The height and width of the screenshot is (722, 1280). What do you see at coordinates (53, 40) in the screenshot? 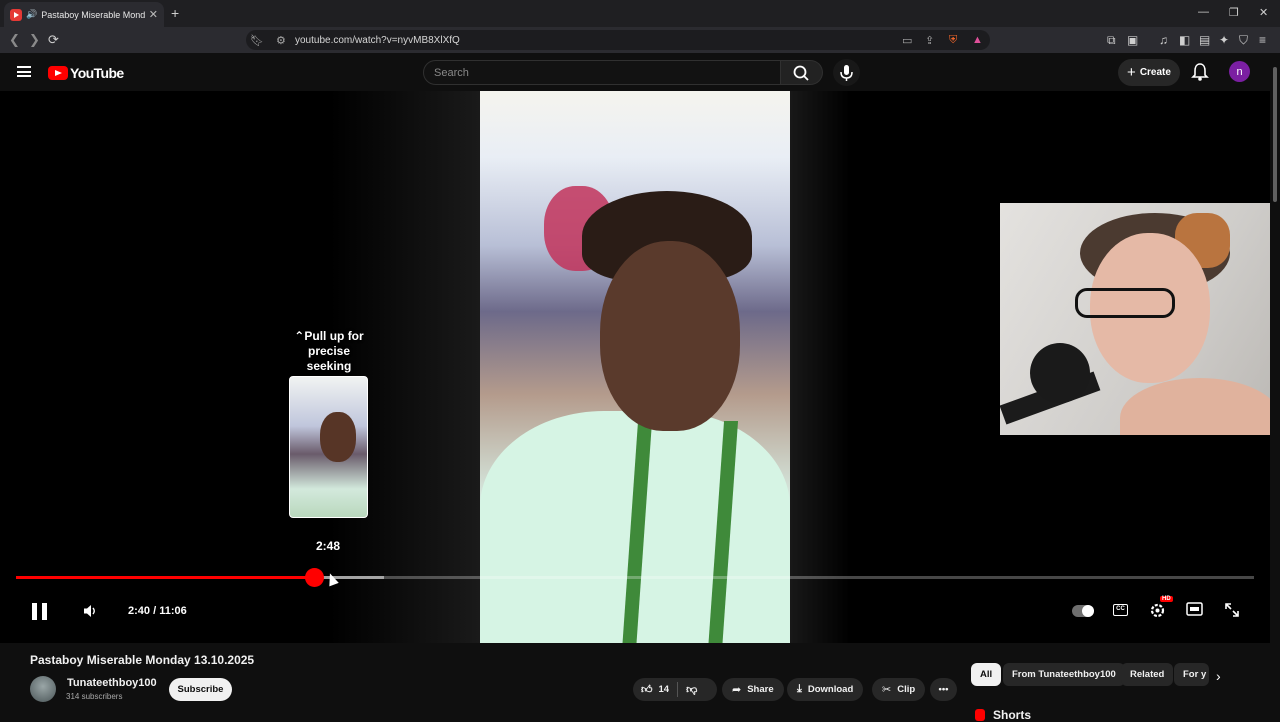
I see `reload-icon: ⟳` at bounding box center [53, 40].